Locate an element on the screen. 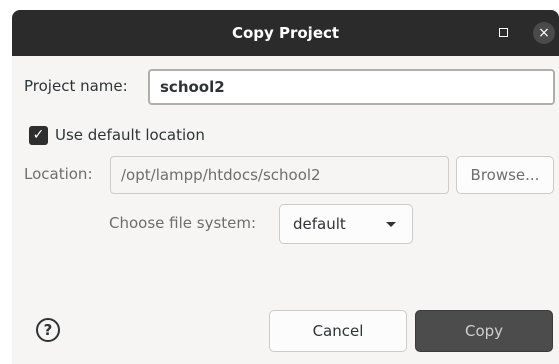 The height and width of the screenshot is (364, 559). help-icon: ? is located at coordinates (48, 330).